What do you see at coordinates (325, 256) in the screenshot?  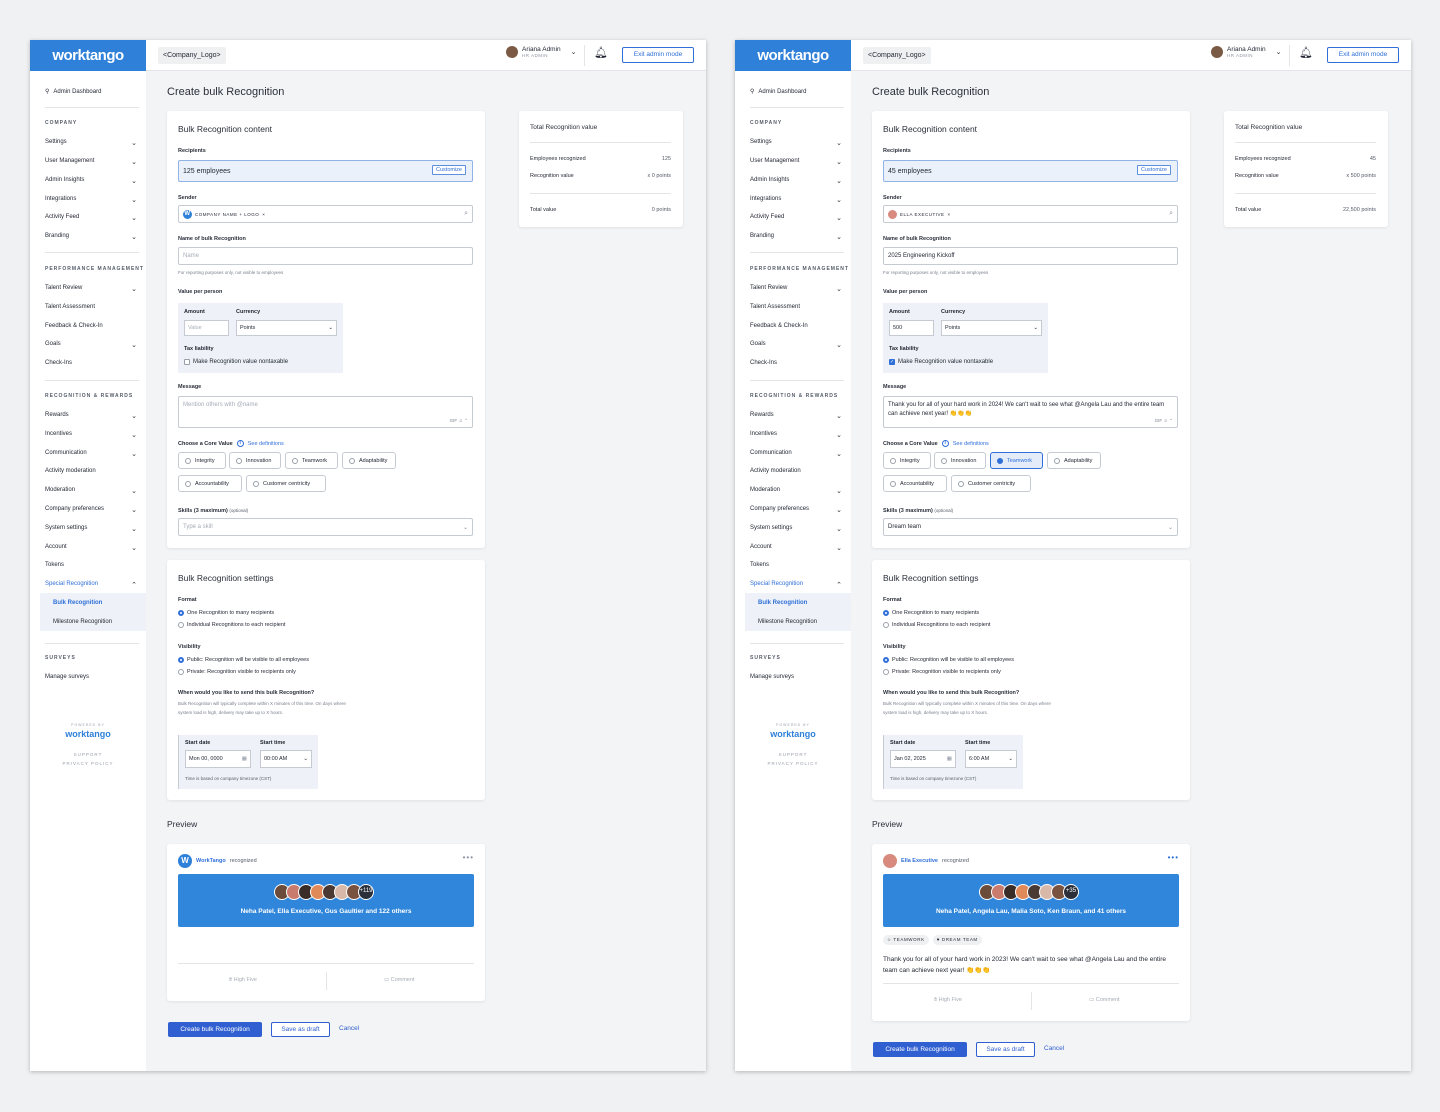 I see `name-field: Name` at bounding box center [325, 256].